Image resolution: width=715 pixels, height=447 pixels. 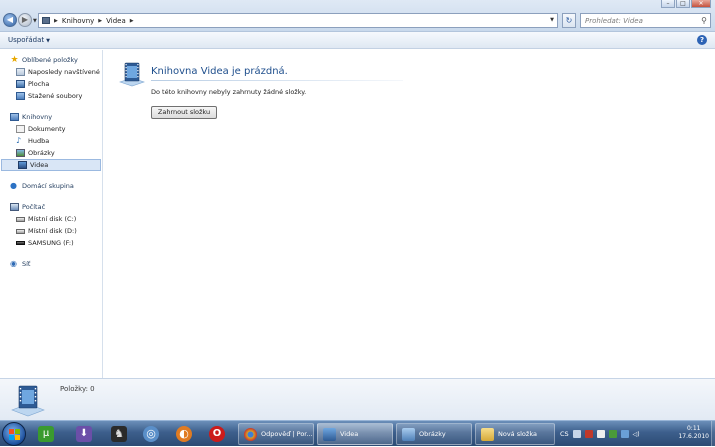 I want to click on nav-item-label: SAMSUNG (F:), so click(x=51, y=243).